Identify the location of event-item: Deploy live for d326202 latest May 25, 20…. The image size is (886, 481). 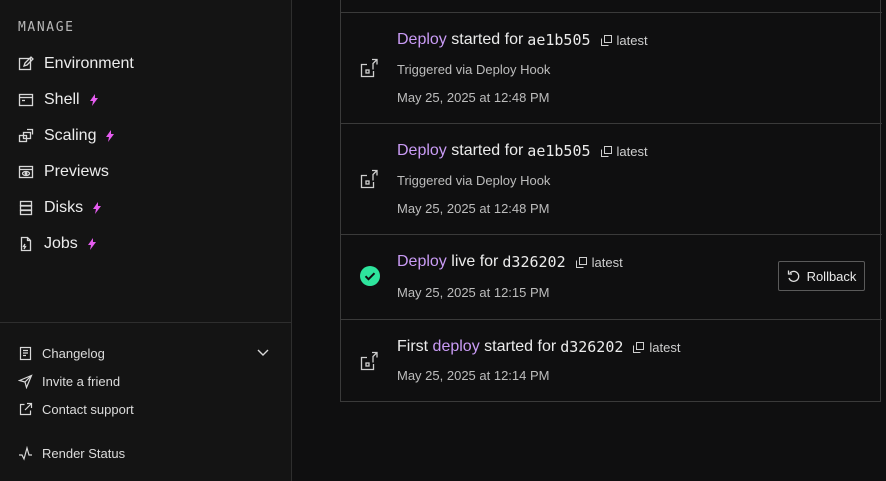
(611, 276).